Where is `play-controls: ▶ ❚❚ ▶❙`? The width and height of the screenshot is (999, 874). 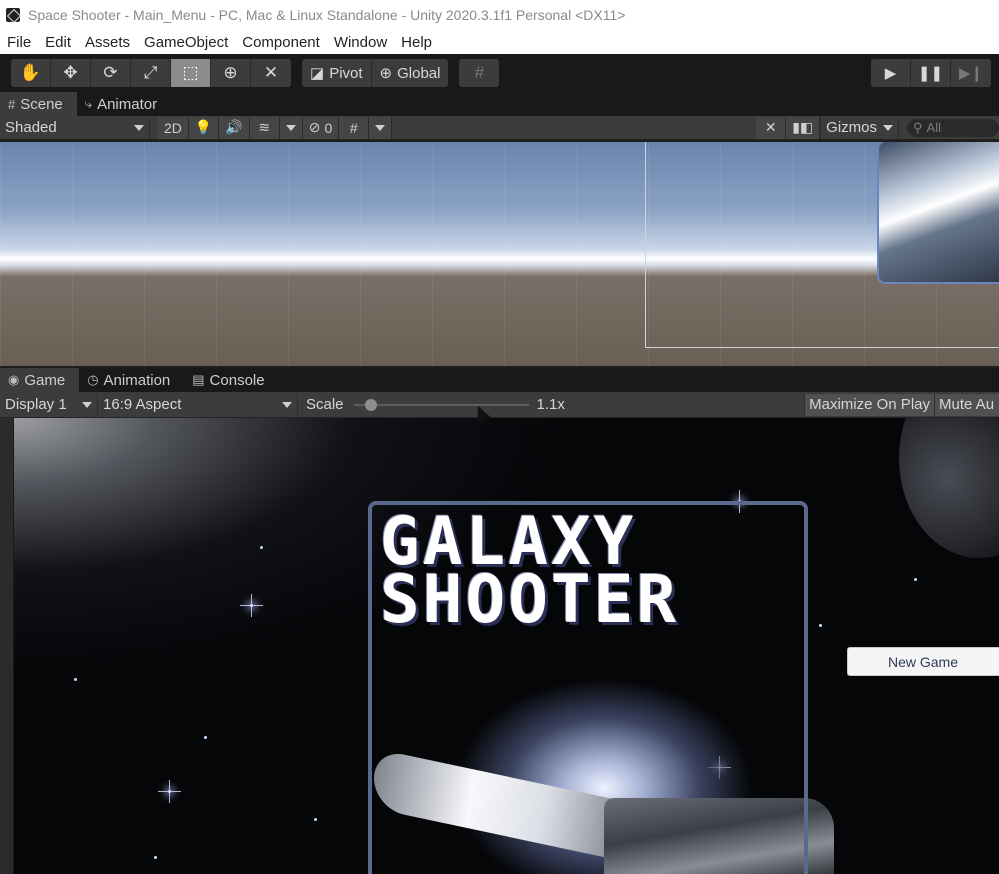 play-controls: ▶ ❚❚ ▶❙ is located at coordinates (931, 73).